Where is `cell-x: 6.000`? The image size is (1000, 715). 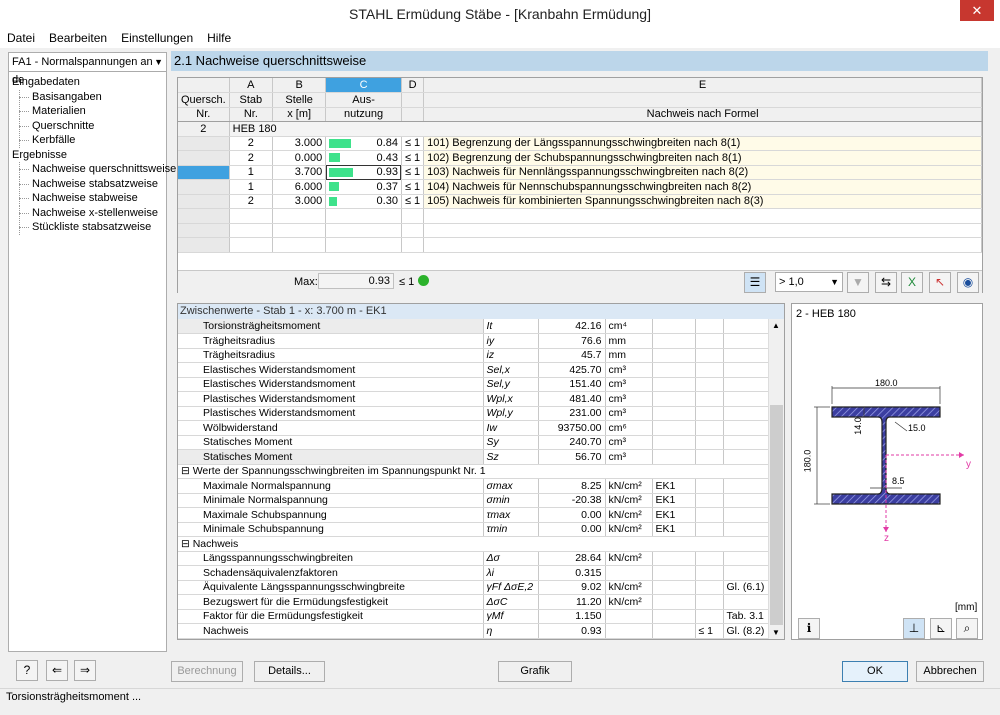
cell-x: 6.000 is located at coordinates (299, 187).